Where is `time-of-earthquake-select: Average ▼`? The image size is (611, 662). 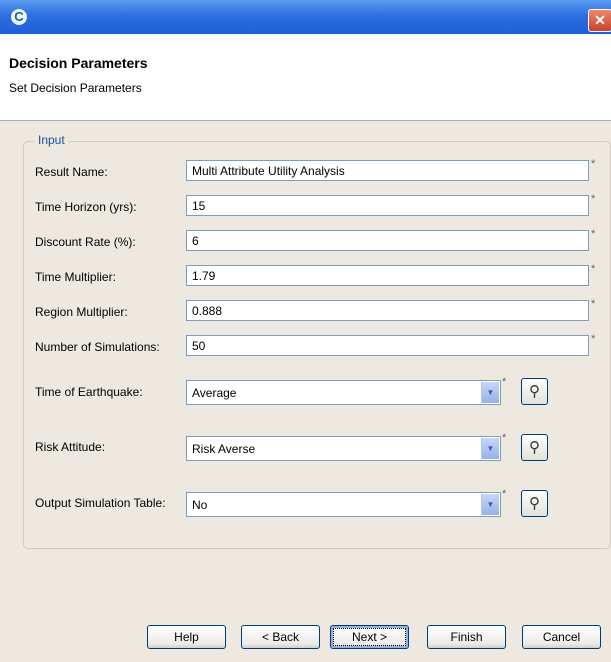
time-of-earthquake-select: Average ▼ is located at coordinates (343, 392).